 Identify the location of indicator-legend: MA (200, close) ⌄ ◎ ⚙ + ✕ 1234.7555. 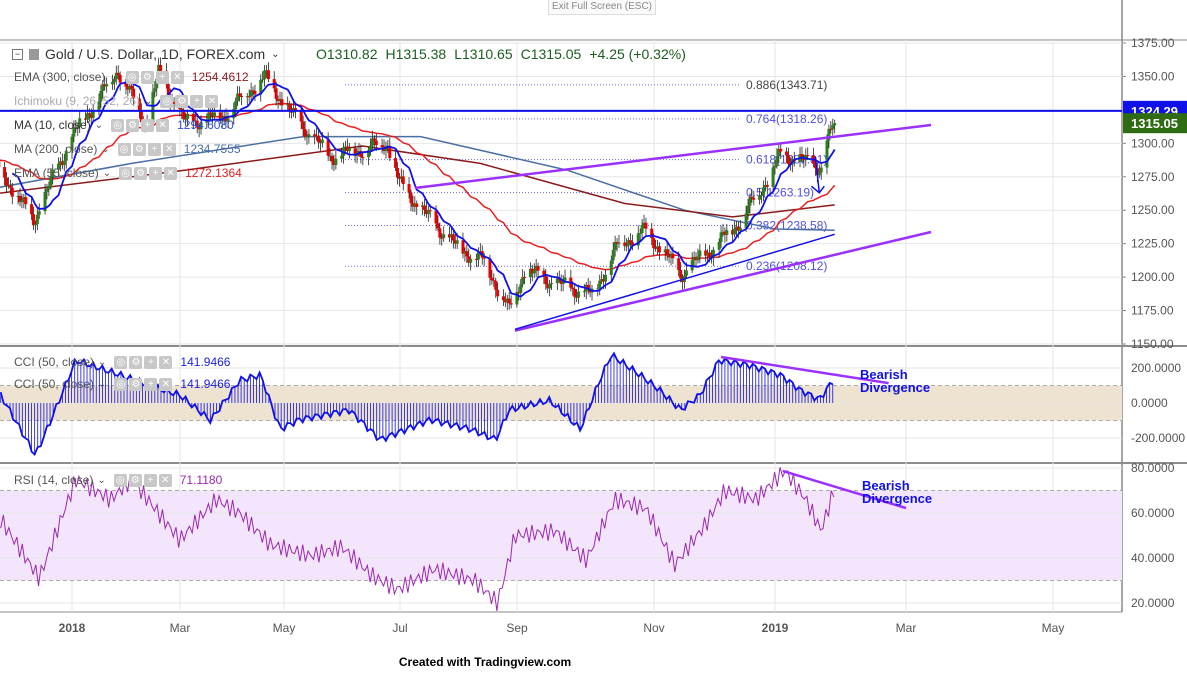
(127, 149).